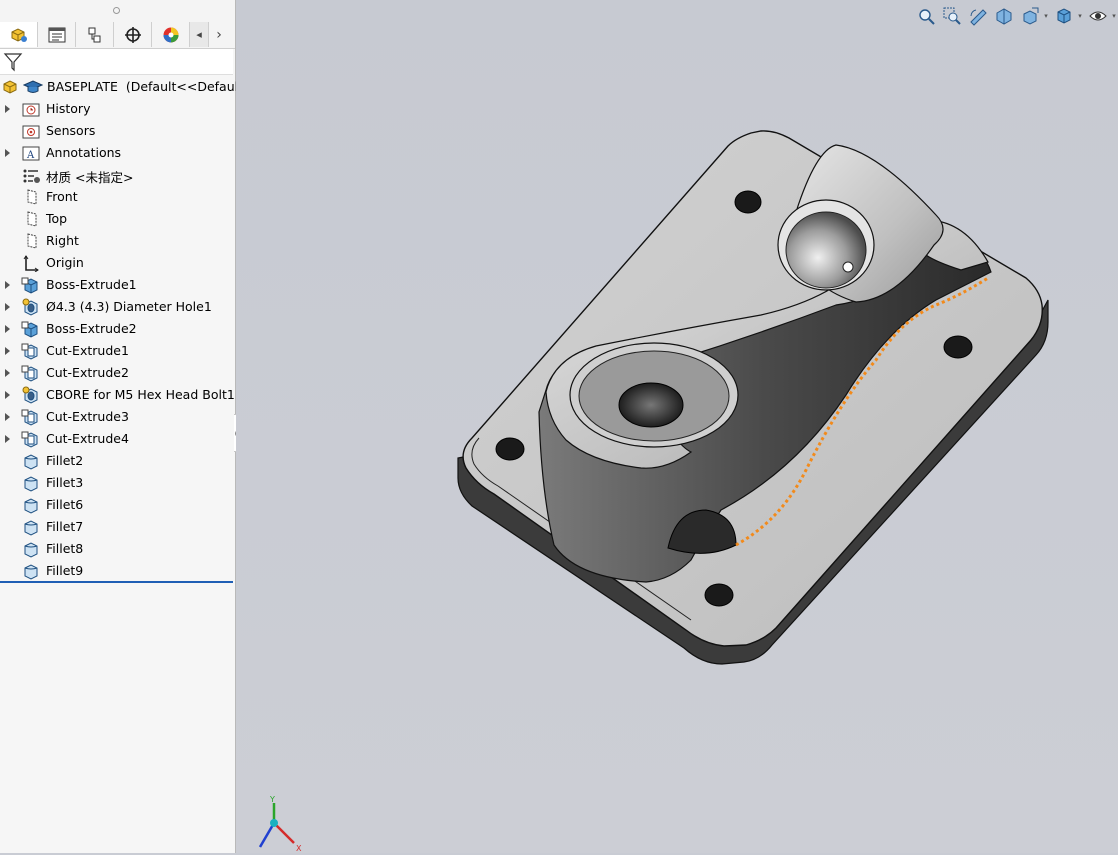 The width and height of the screenshot is (1118, 855). Describe the element at coordinates (117, 483) in the screenshot. I see `tree-item: Fillet3` at that location.